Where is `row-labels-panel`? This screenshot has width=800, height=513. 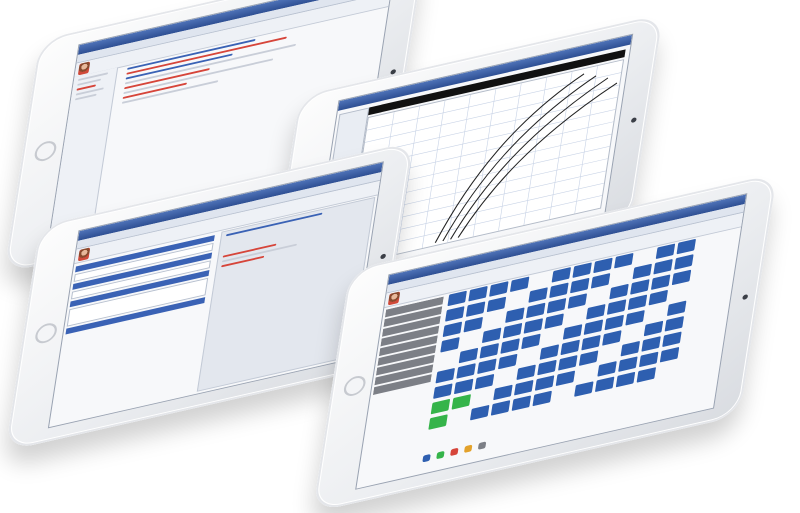 row-labels-panel is located at coordinates (403, 377).